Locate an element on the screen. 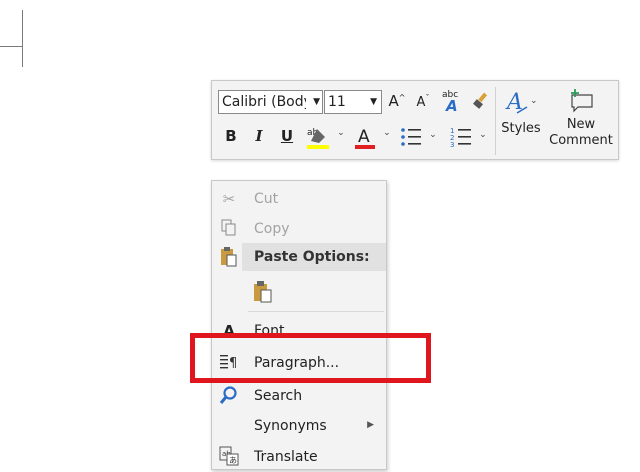  page-corner-mark-vertical is located at coordinates (22, 38).